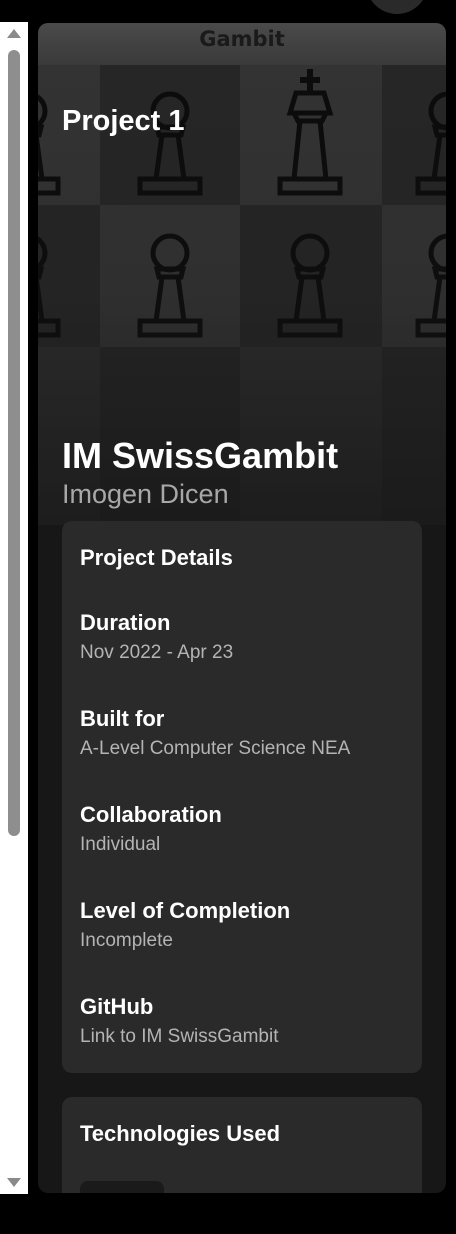 This screenshot has width=456, height=1234. I want to click on window-titlebar: Gambit, so click(242, 44).